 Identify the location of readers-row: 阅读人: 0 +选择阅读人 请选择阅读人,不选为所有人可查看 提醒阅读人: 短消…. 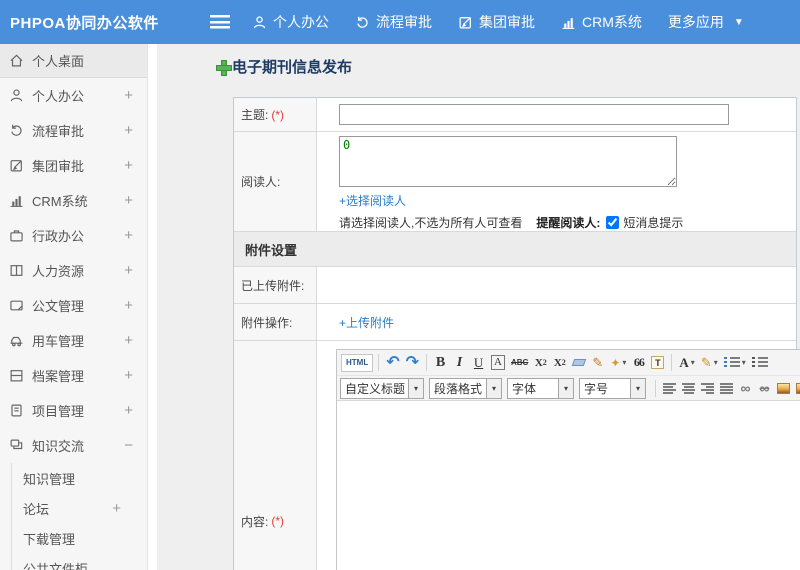
(515, 182).